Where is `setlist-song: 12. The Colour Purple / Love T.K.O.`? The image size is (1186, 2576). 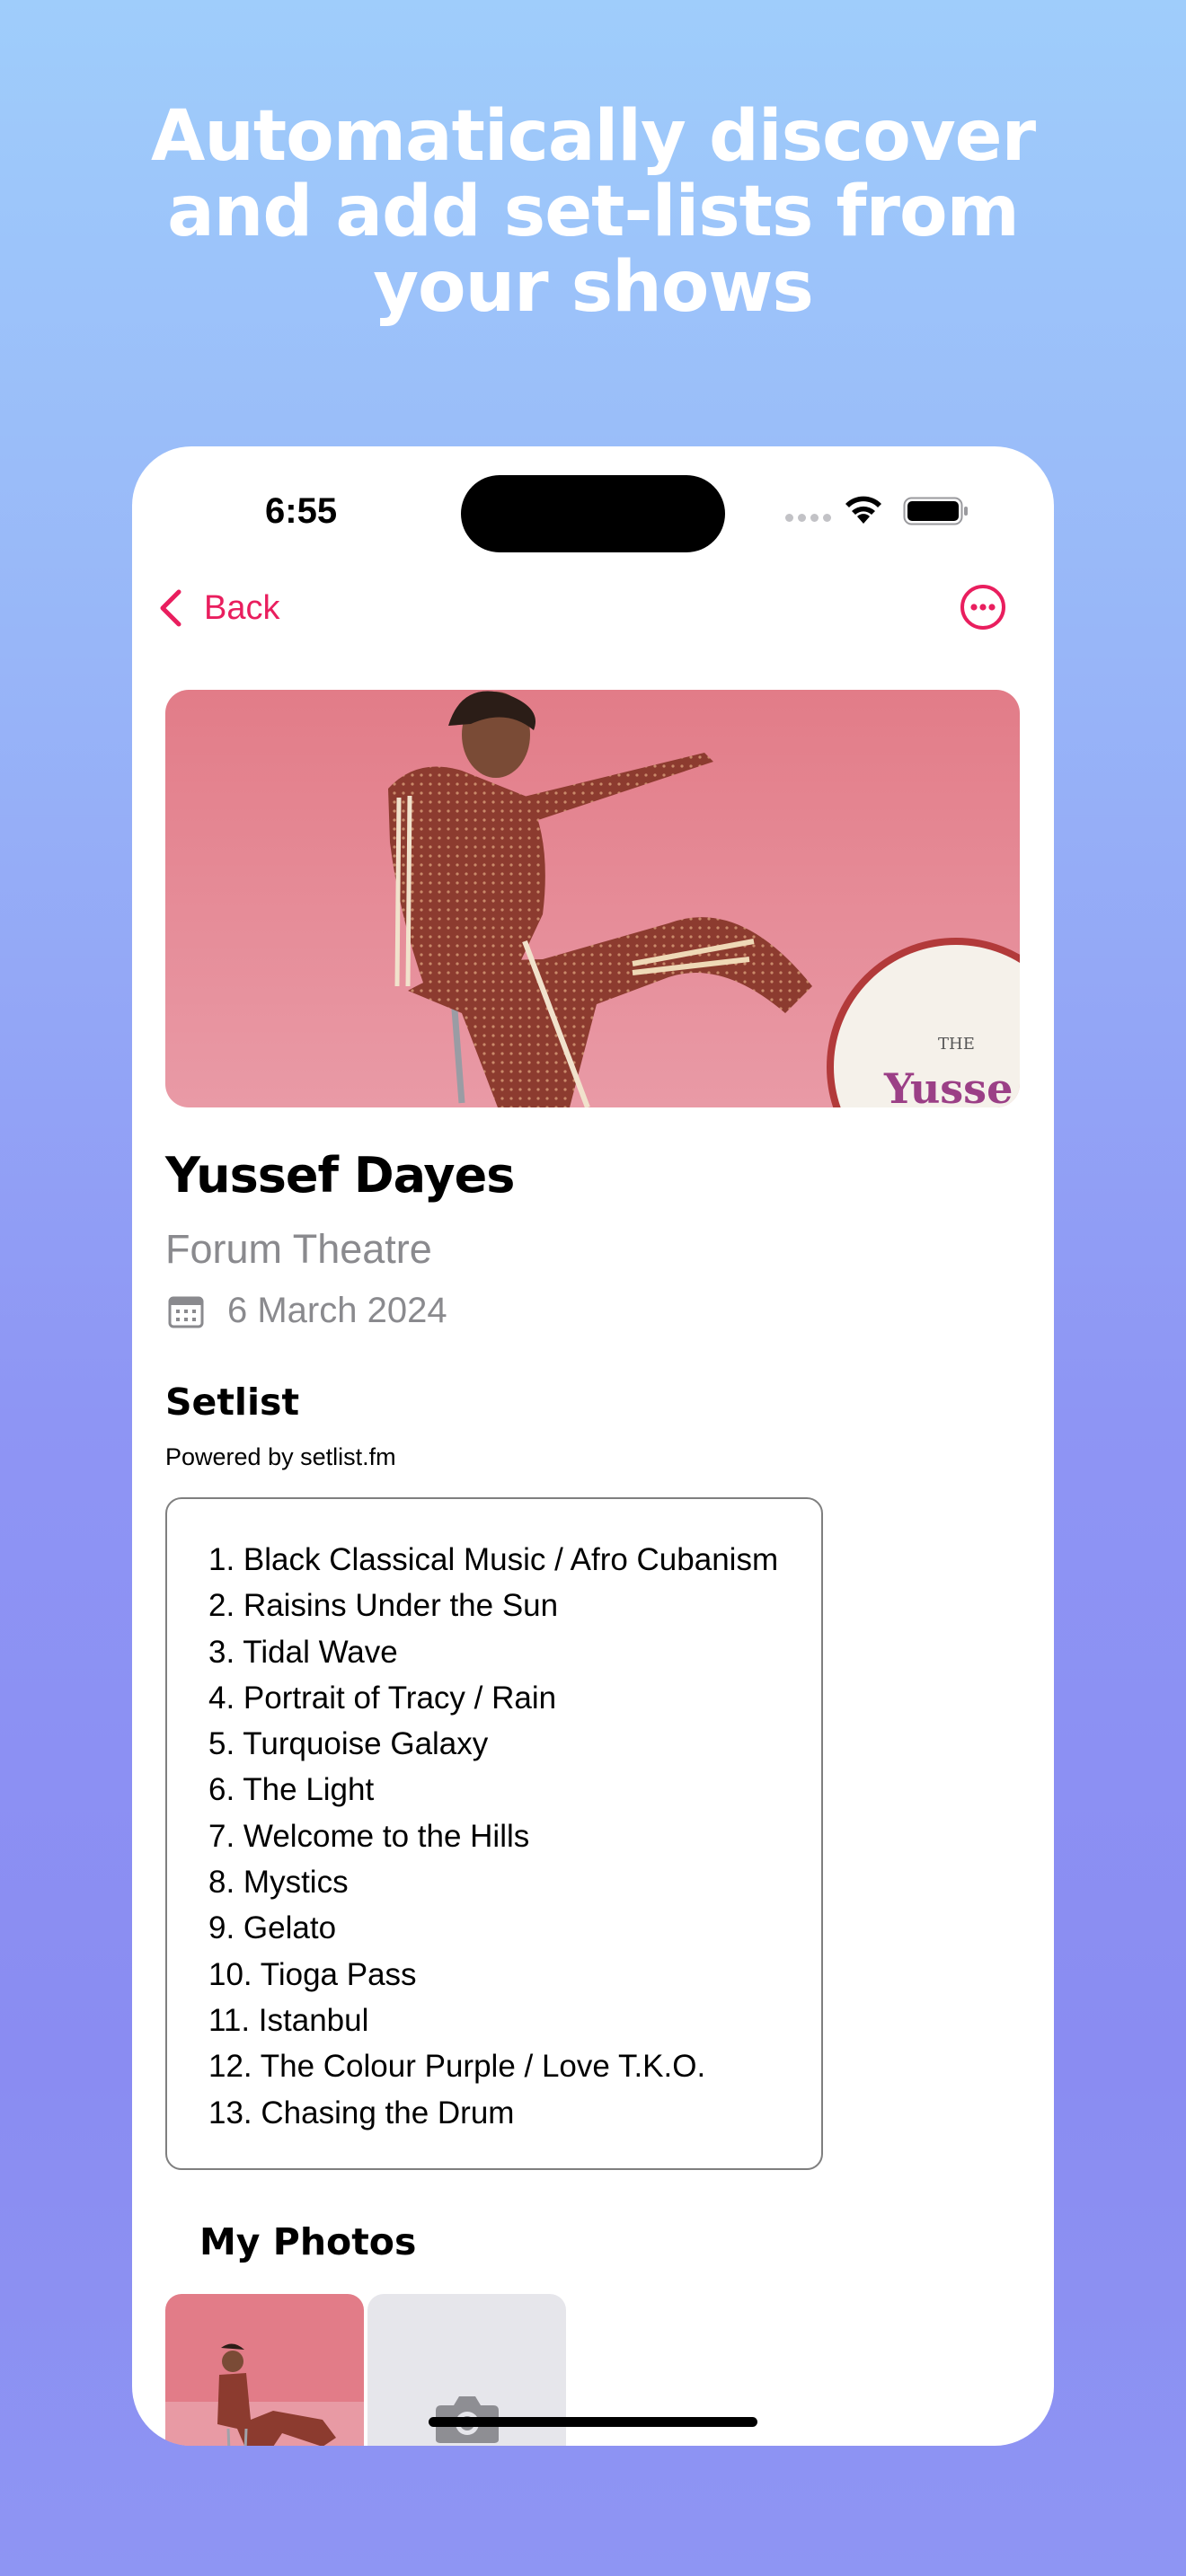 setlist-song: 12. The Colour Purple / Love T.K.O. is located at coordinates (457, 2067).